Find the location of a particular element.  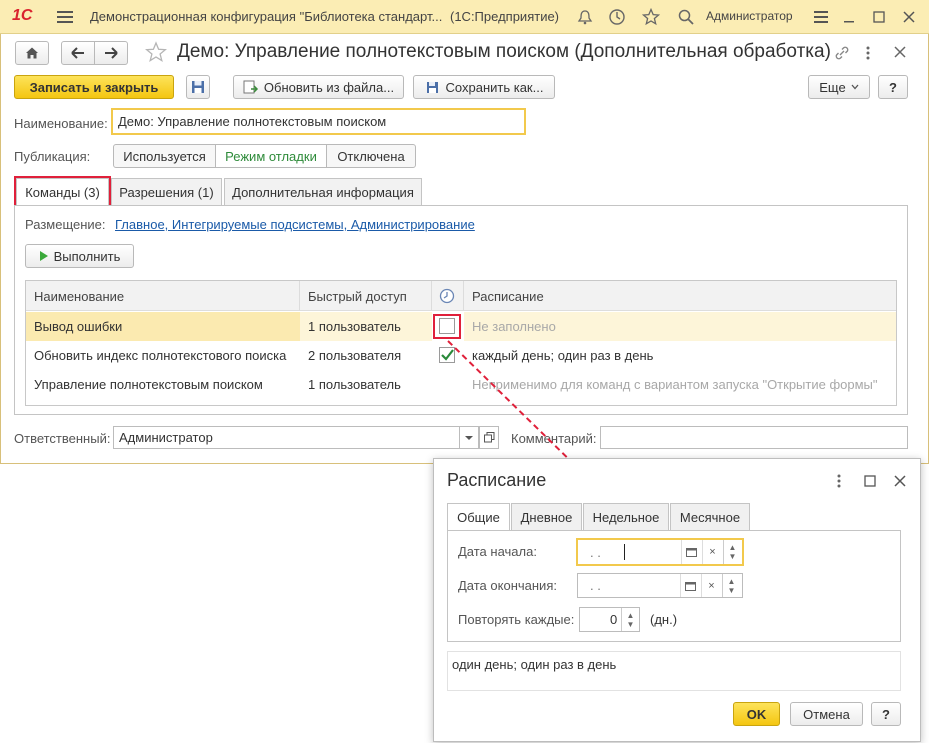

cancel-button: Отмена is located at coordinates (826, 714).